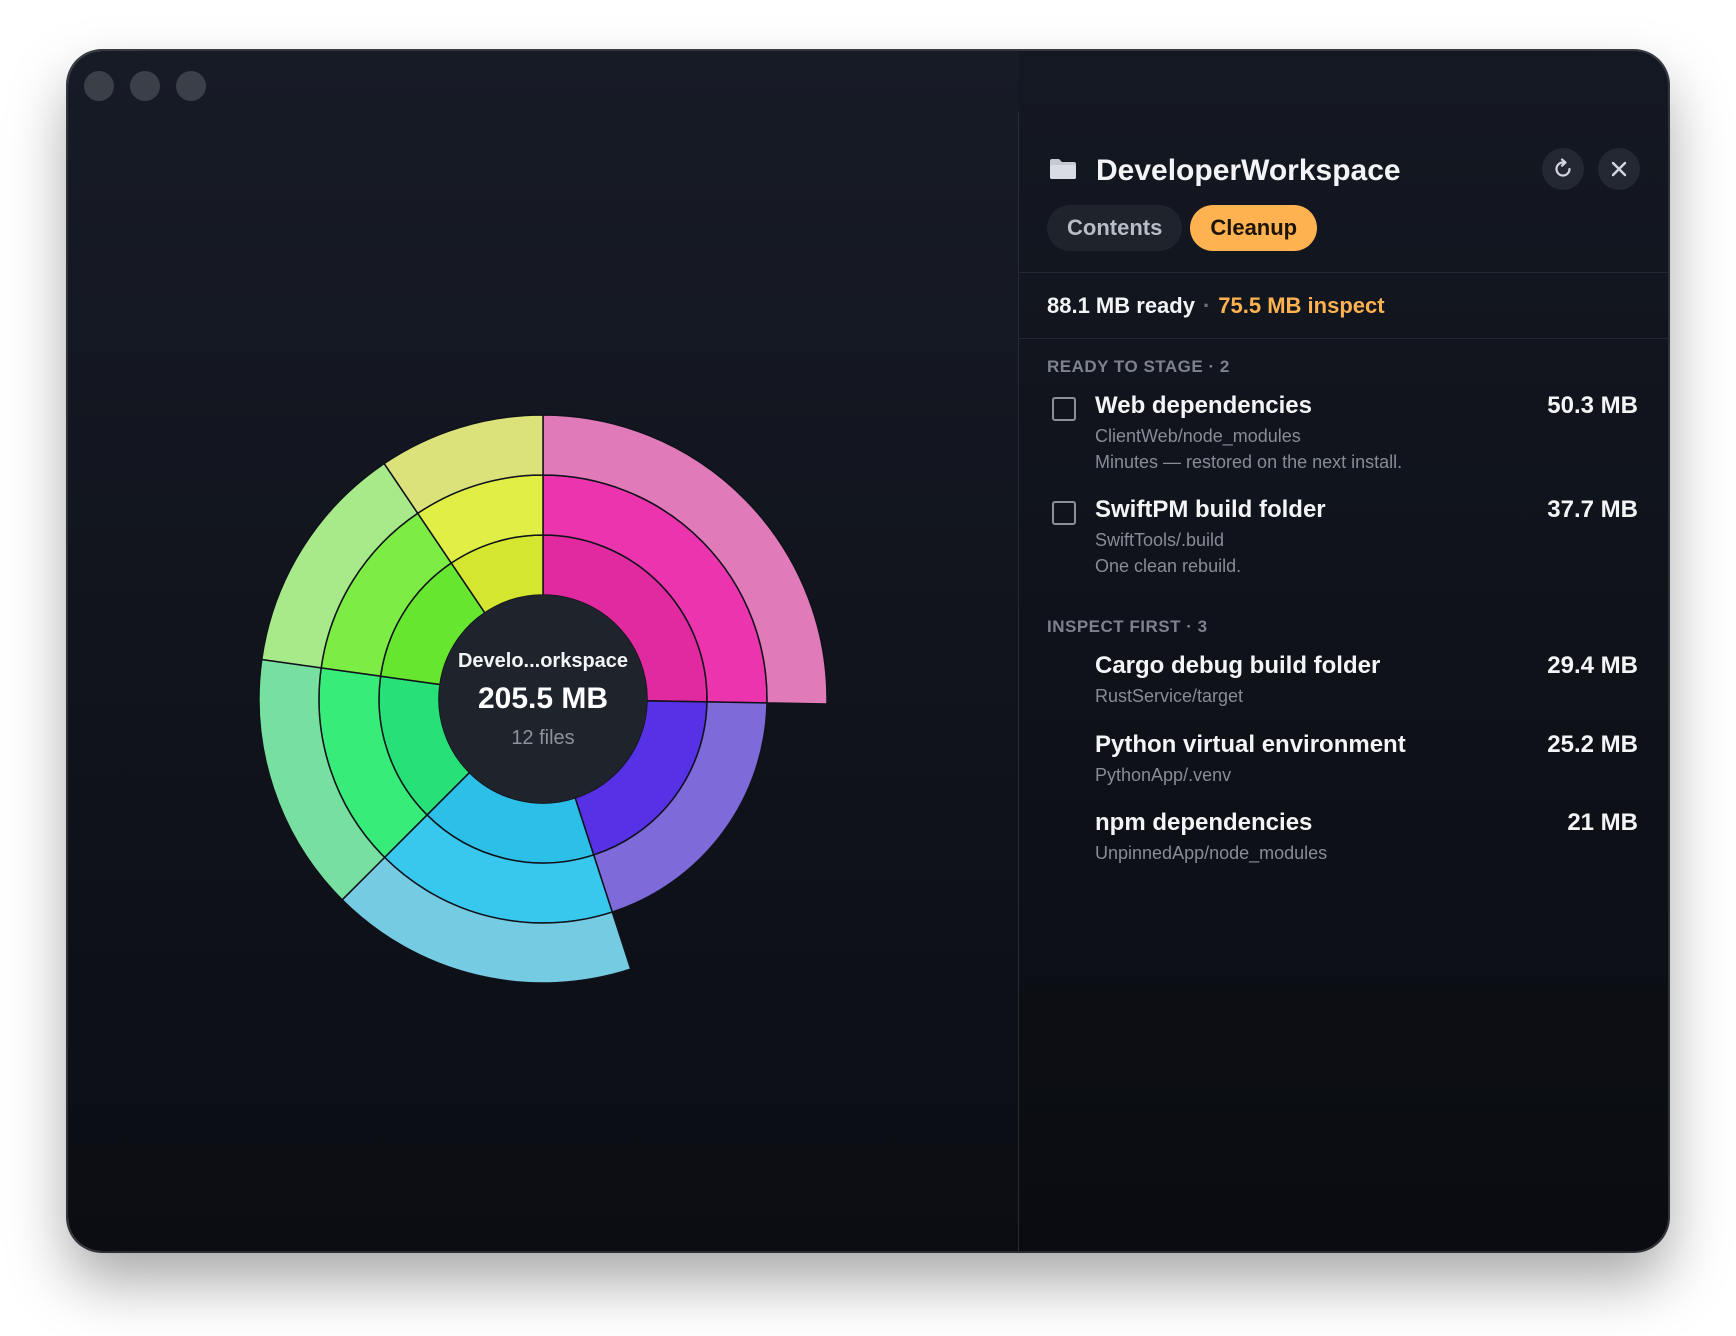  What do you see at coordinates (543, 661) in the screenshot?
I see `center-folder-name: Develo...orkspace` at bounding box center [543, 661].